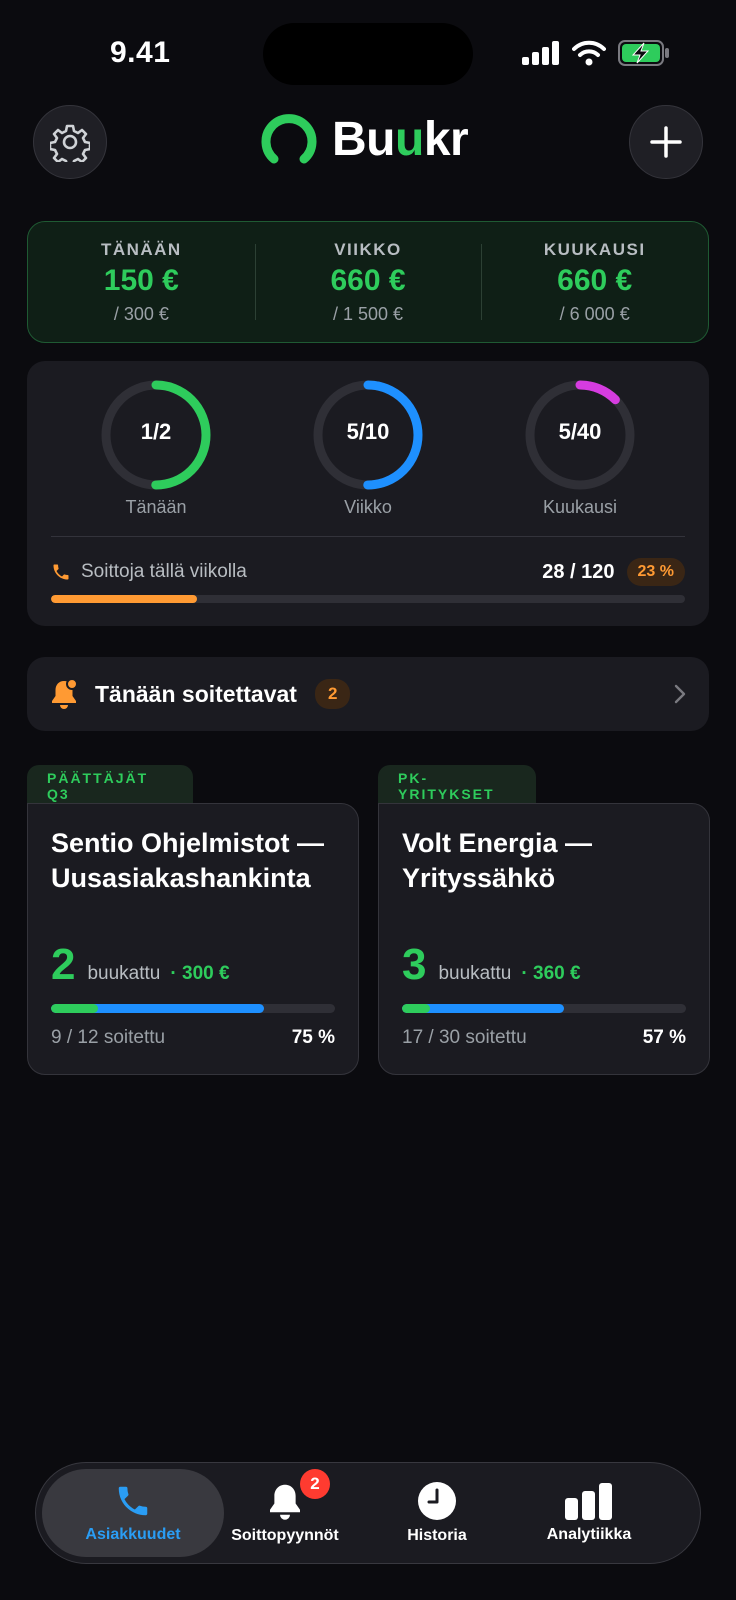  What do you see at coordinates (589, 53) in the screenshot?
I see `wifi-icon` at bounding box center [589, 53].